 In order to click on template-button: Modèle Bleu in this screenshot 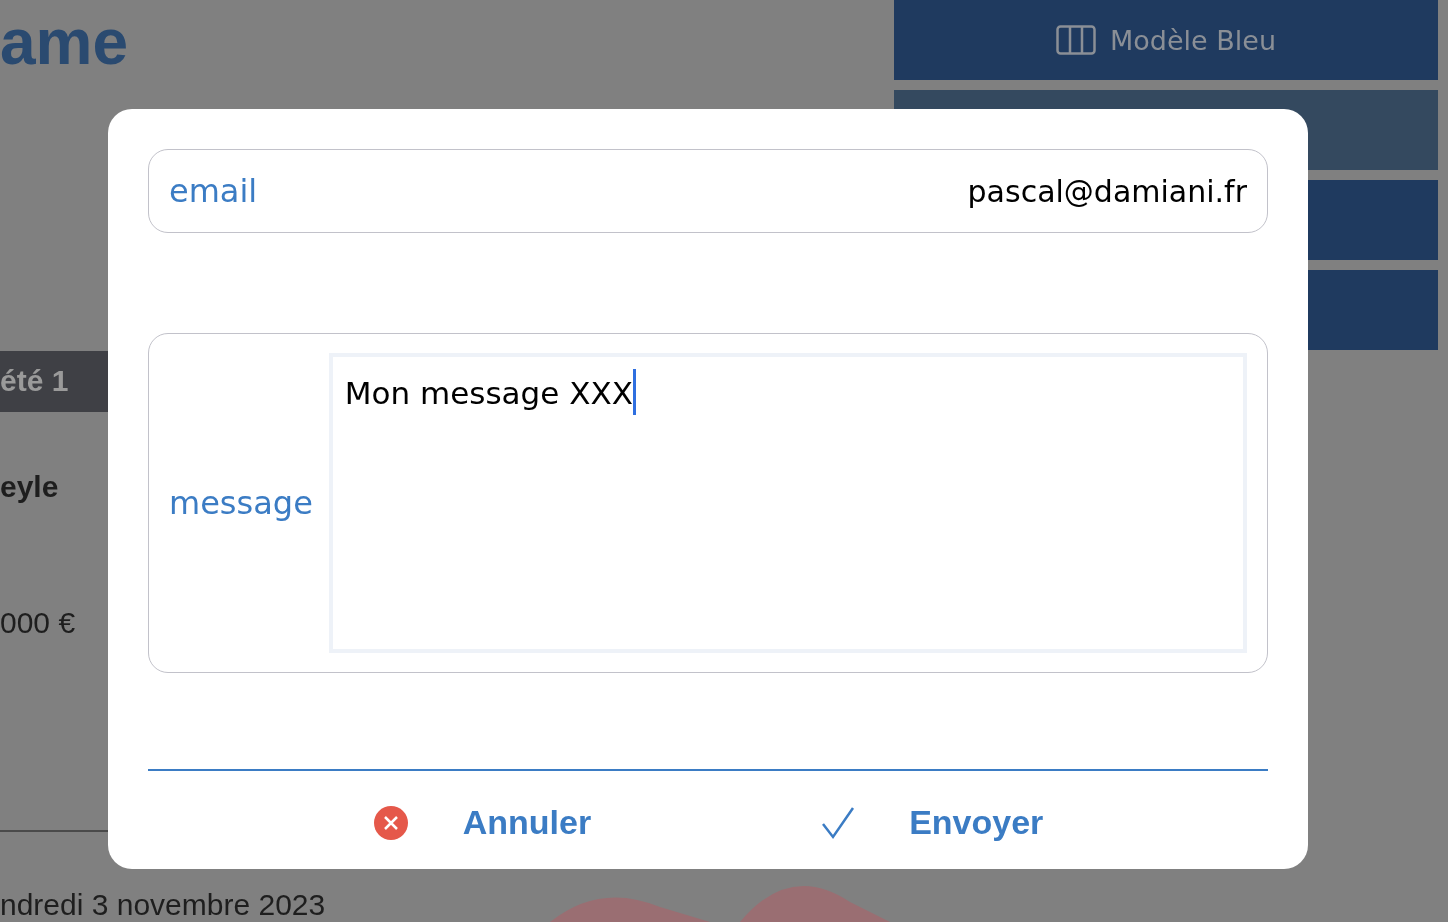, I will do `click(1166, 40)`.